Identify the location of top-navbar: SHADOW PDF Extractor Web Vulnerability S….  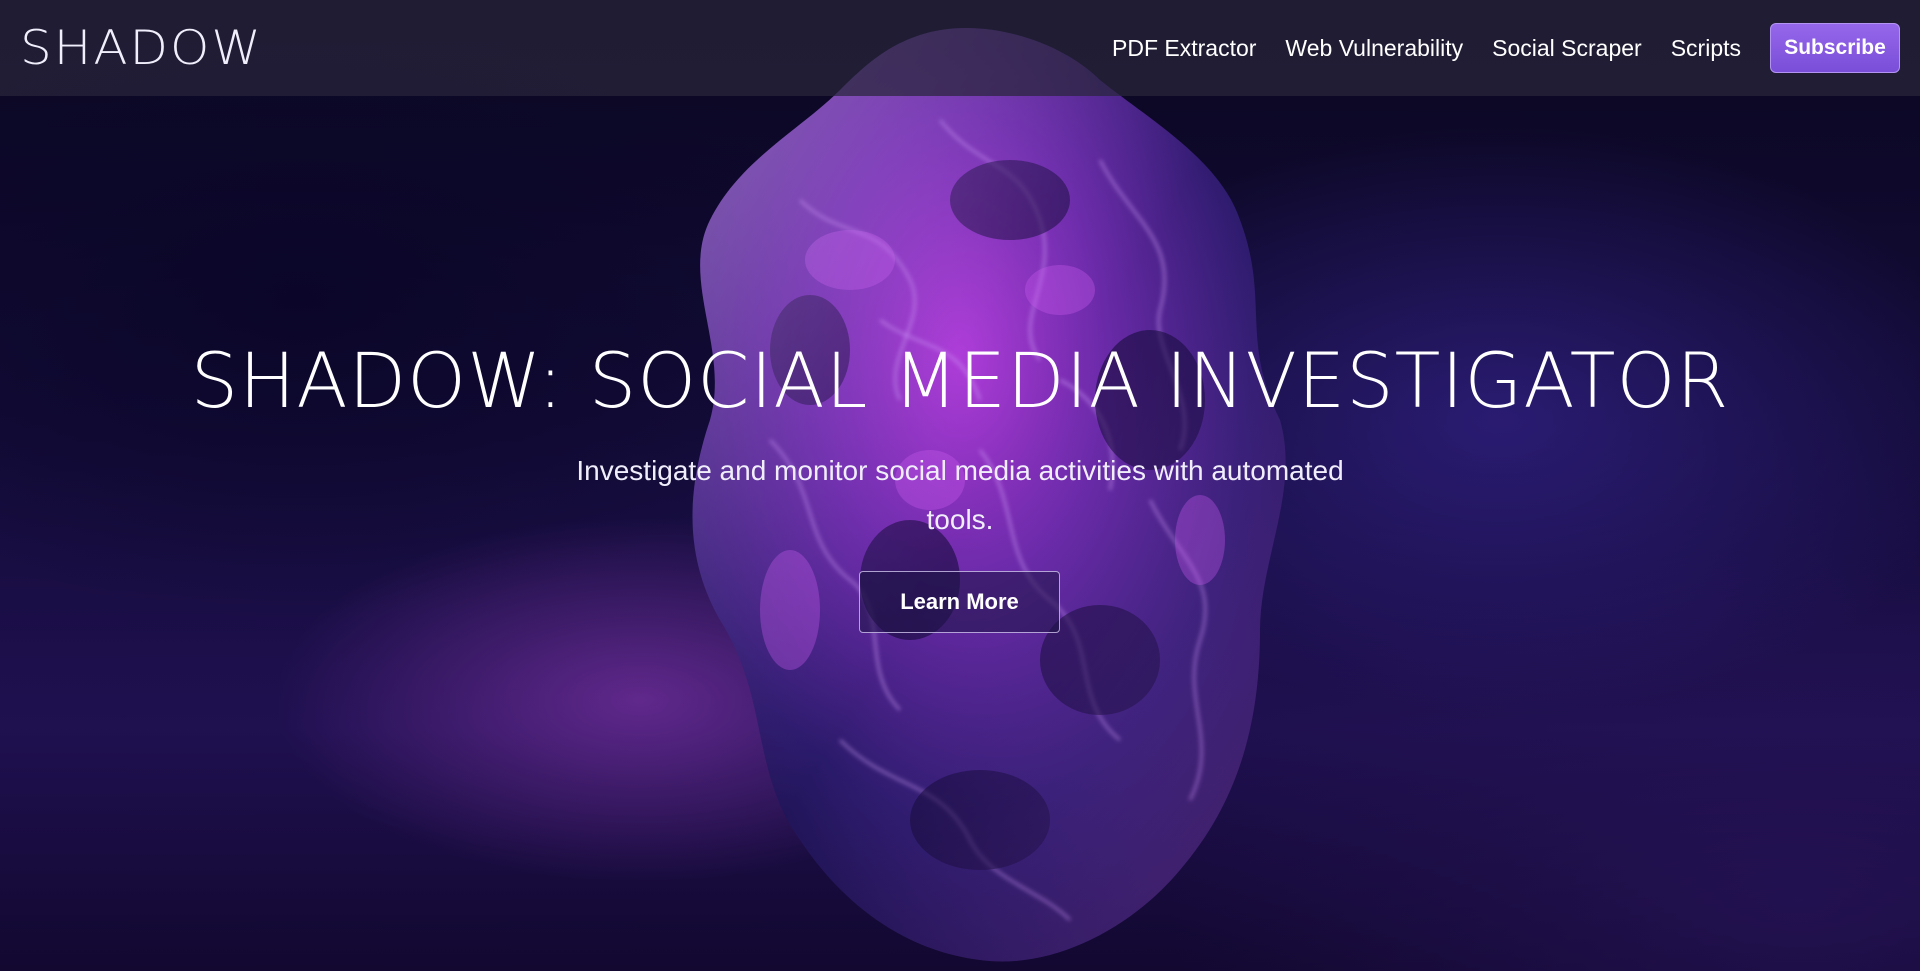
(960, 48).